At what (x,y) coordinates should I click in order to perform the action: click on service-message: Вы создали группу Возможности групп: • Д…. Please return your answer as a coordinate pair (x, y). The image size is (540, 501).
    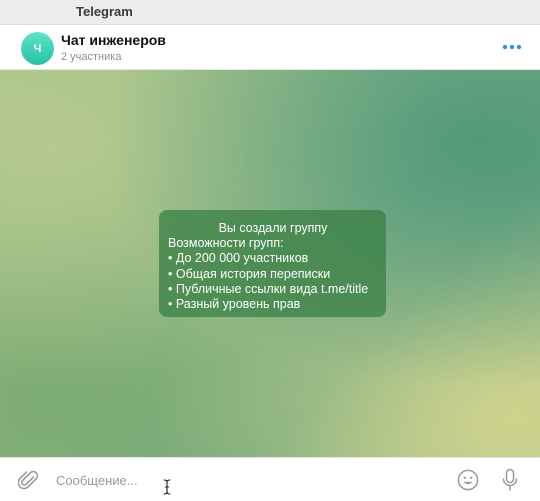
    Looking at the image, I should click on (272, 263).